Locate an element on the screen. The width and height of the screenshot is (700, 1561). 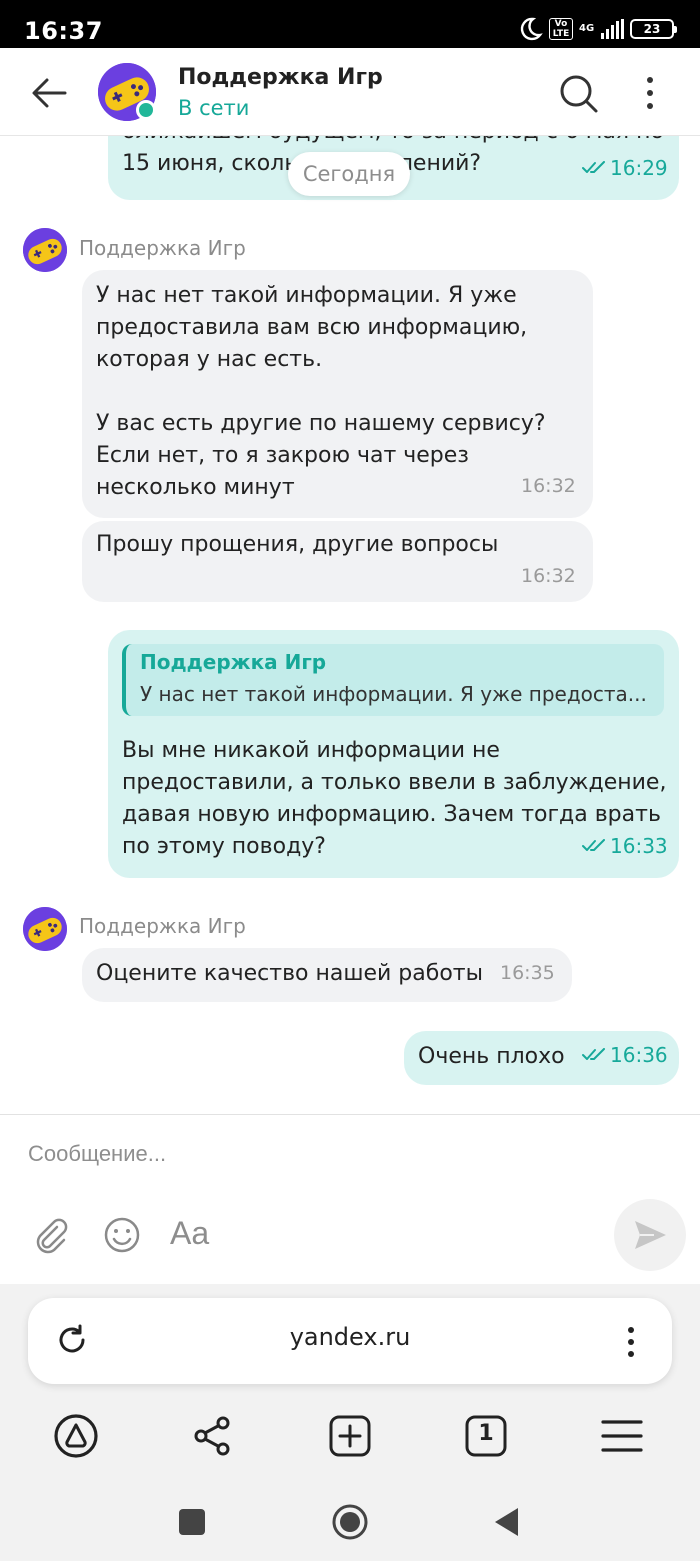
format-button: Aa is located at coordinates (189, 1233).